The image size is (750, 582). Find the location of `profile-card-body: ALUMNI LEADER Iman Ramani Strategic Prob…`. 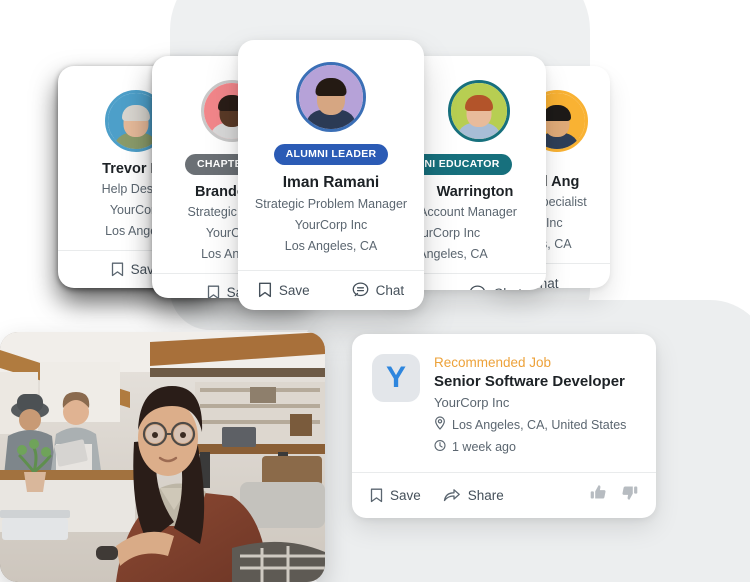

profile-card-body: ALUMNI LEADER Iman Ramani Strategic Prob… is located at coordinates (331, 155).